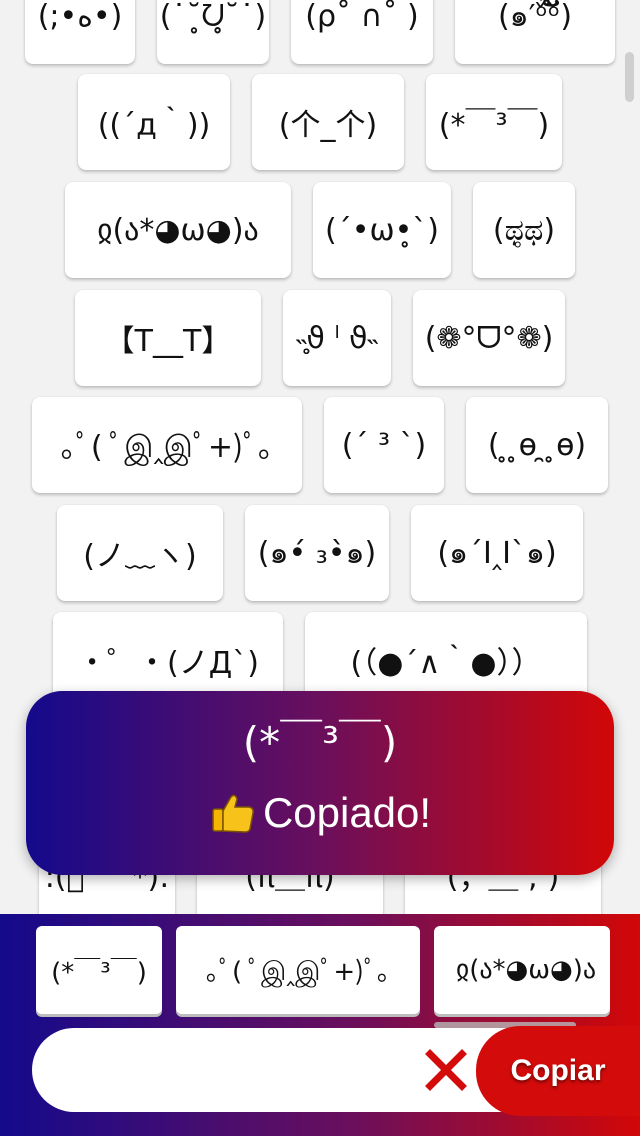 Image resolution: width=640 pixels, height=1136 pixels. Describe the element at coordinates (537, 445) in the screenshot. I see `emoticon-key: ( ̥ ̥ɵ ̯ ̥ɵ)` at that location.